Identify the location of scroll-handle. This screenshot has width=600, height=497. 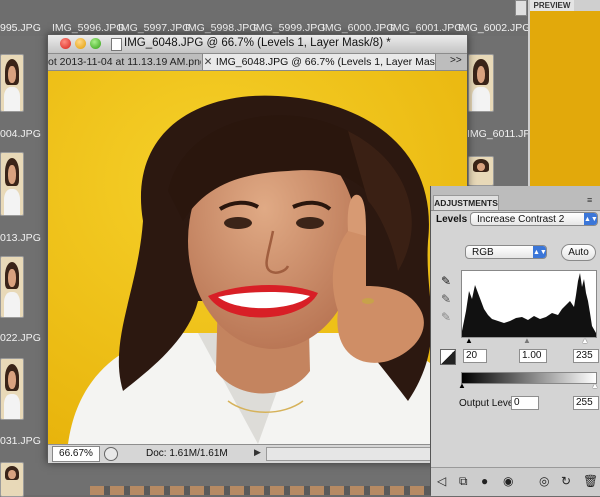
(521, 8).